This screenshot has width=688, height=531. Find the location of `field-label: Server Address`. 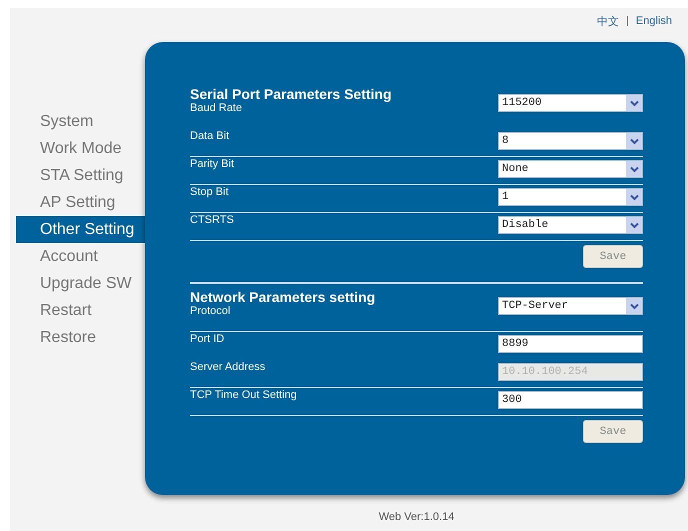

field-label: Server Address is located at coordinates (228, 366).